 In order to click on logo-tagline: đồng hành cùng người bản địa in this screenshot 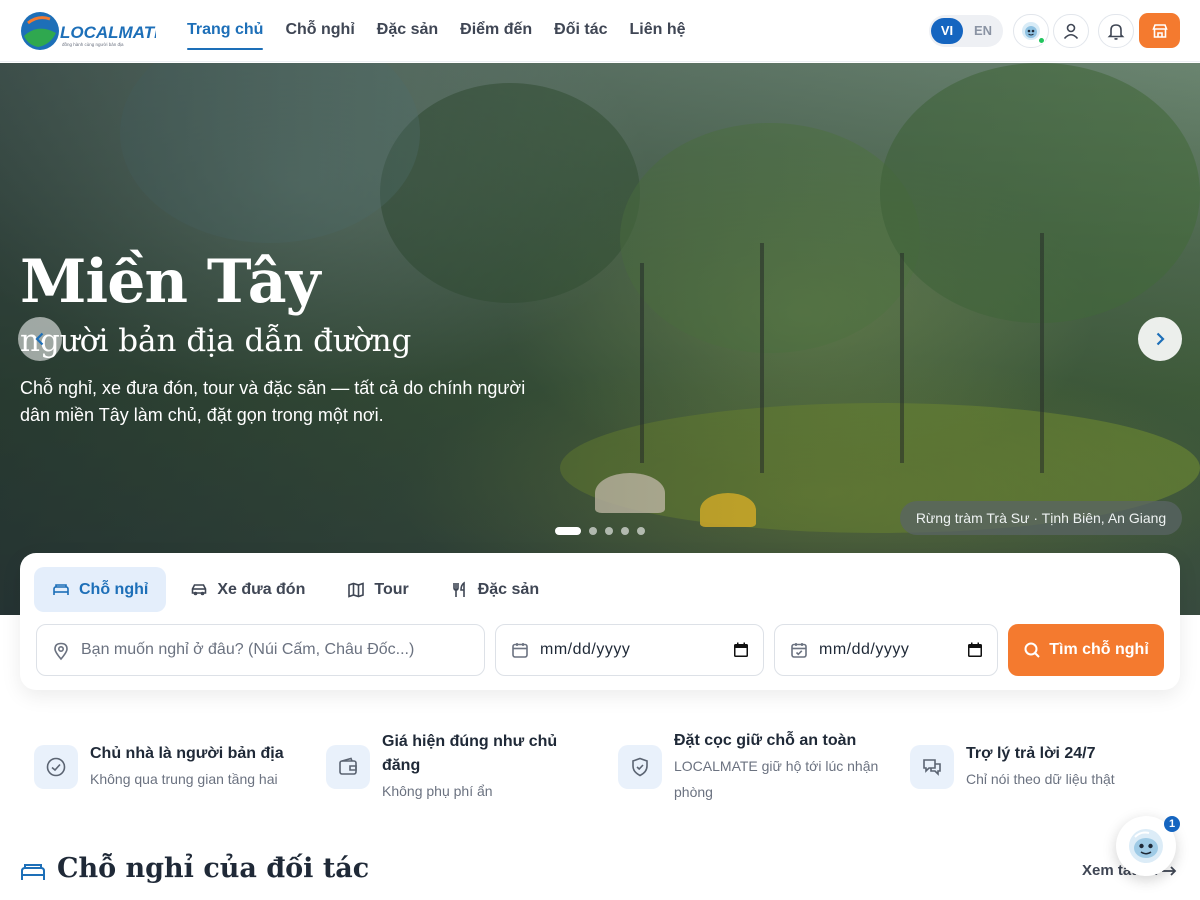, I will do `click(93, 44)`.